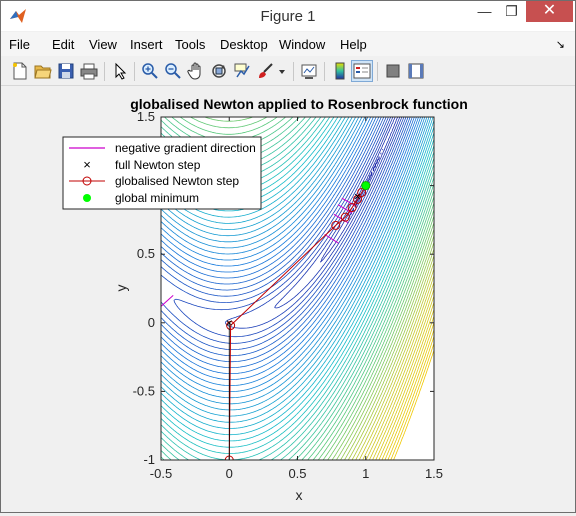  I want to click on x-axis-label: x, so click(299, 495).